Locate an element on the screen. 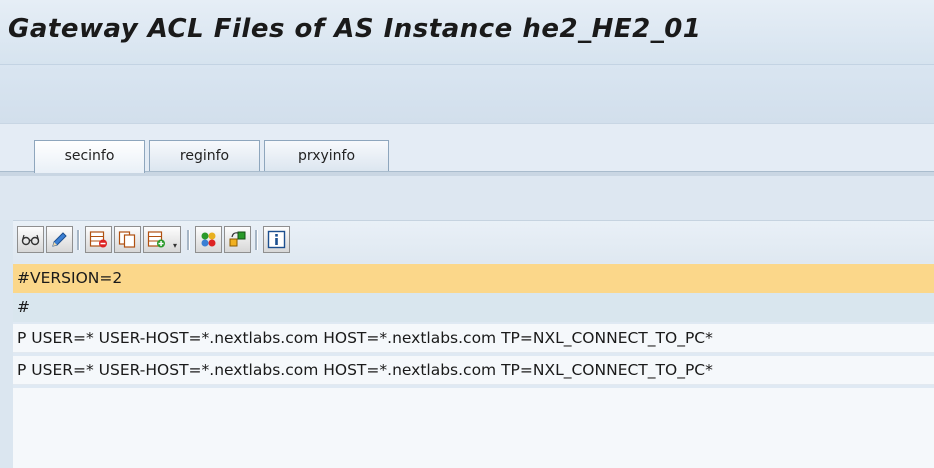 This screenshot has height=468, width=934. display-button is located at coordinates (30, 239).